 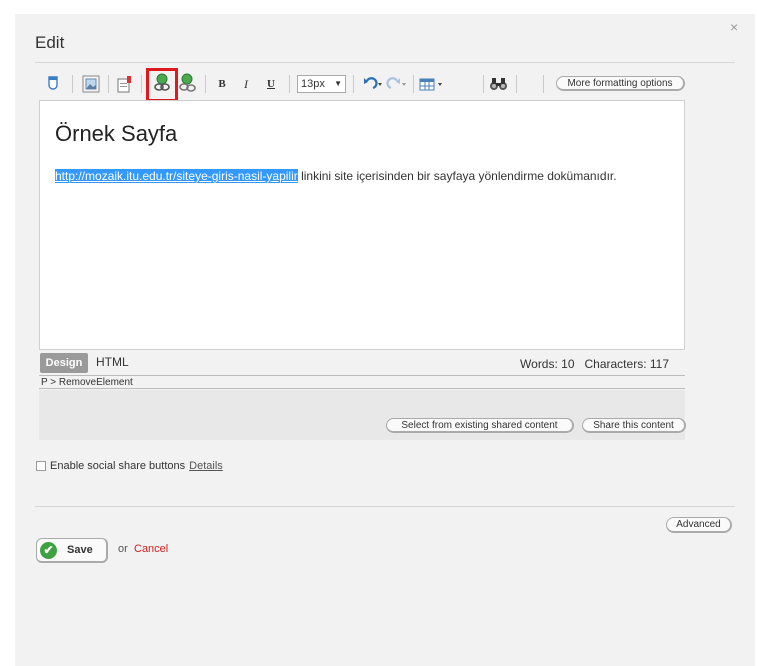 What do you see at coordinates (734, 27) in the screenshot?
I see `close-button: ×` at bounding box center [734, 27].